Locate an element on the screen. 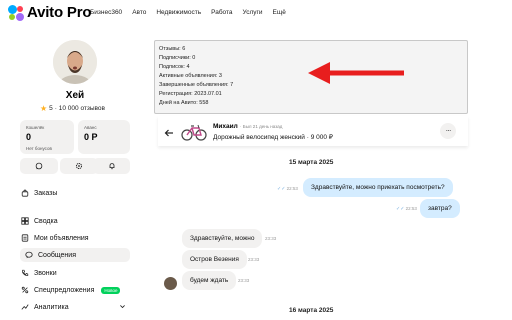  nav-auto: Авто is located at coordinates (139, 12).